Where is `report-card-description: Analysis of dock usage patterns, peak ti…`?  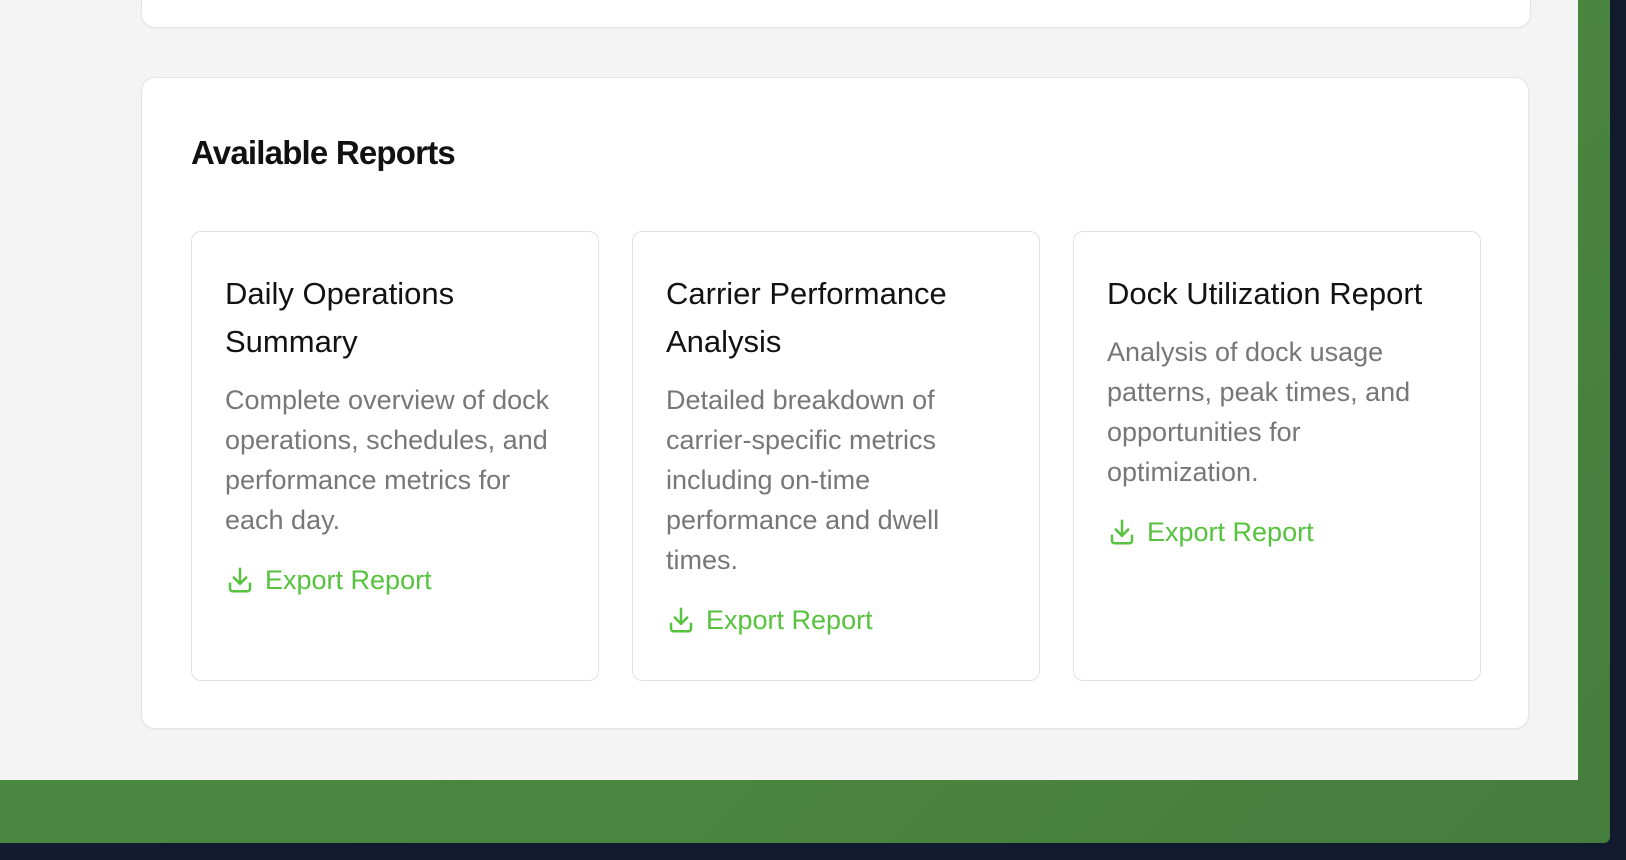
report-card-description: Analysis of dock usage patterns, peak ti… is located at coordinates (1259, 412).